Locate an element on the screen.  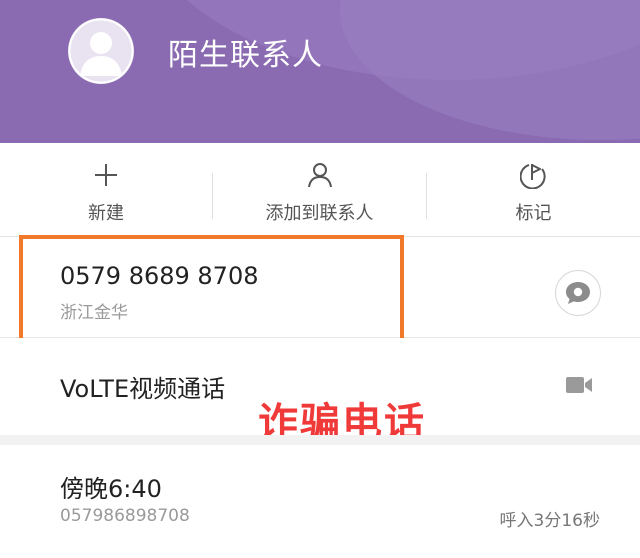
new-contact-button: 新建 is located at coordinates (106, 189).